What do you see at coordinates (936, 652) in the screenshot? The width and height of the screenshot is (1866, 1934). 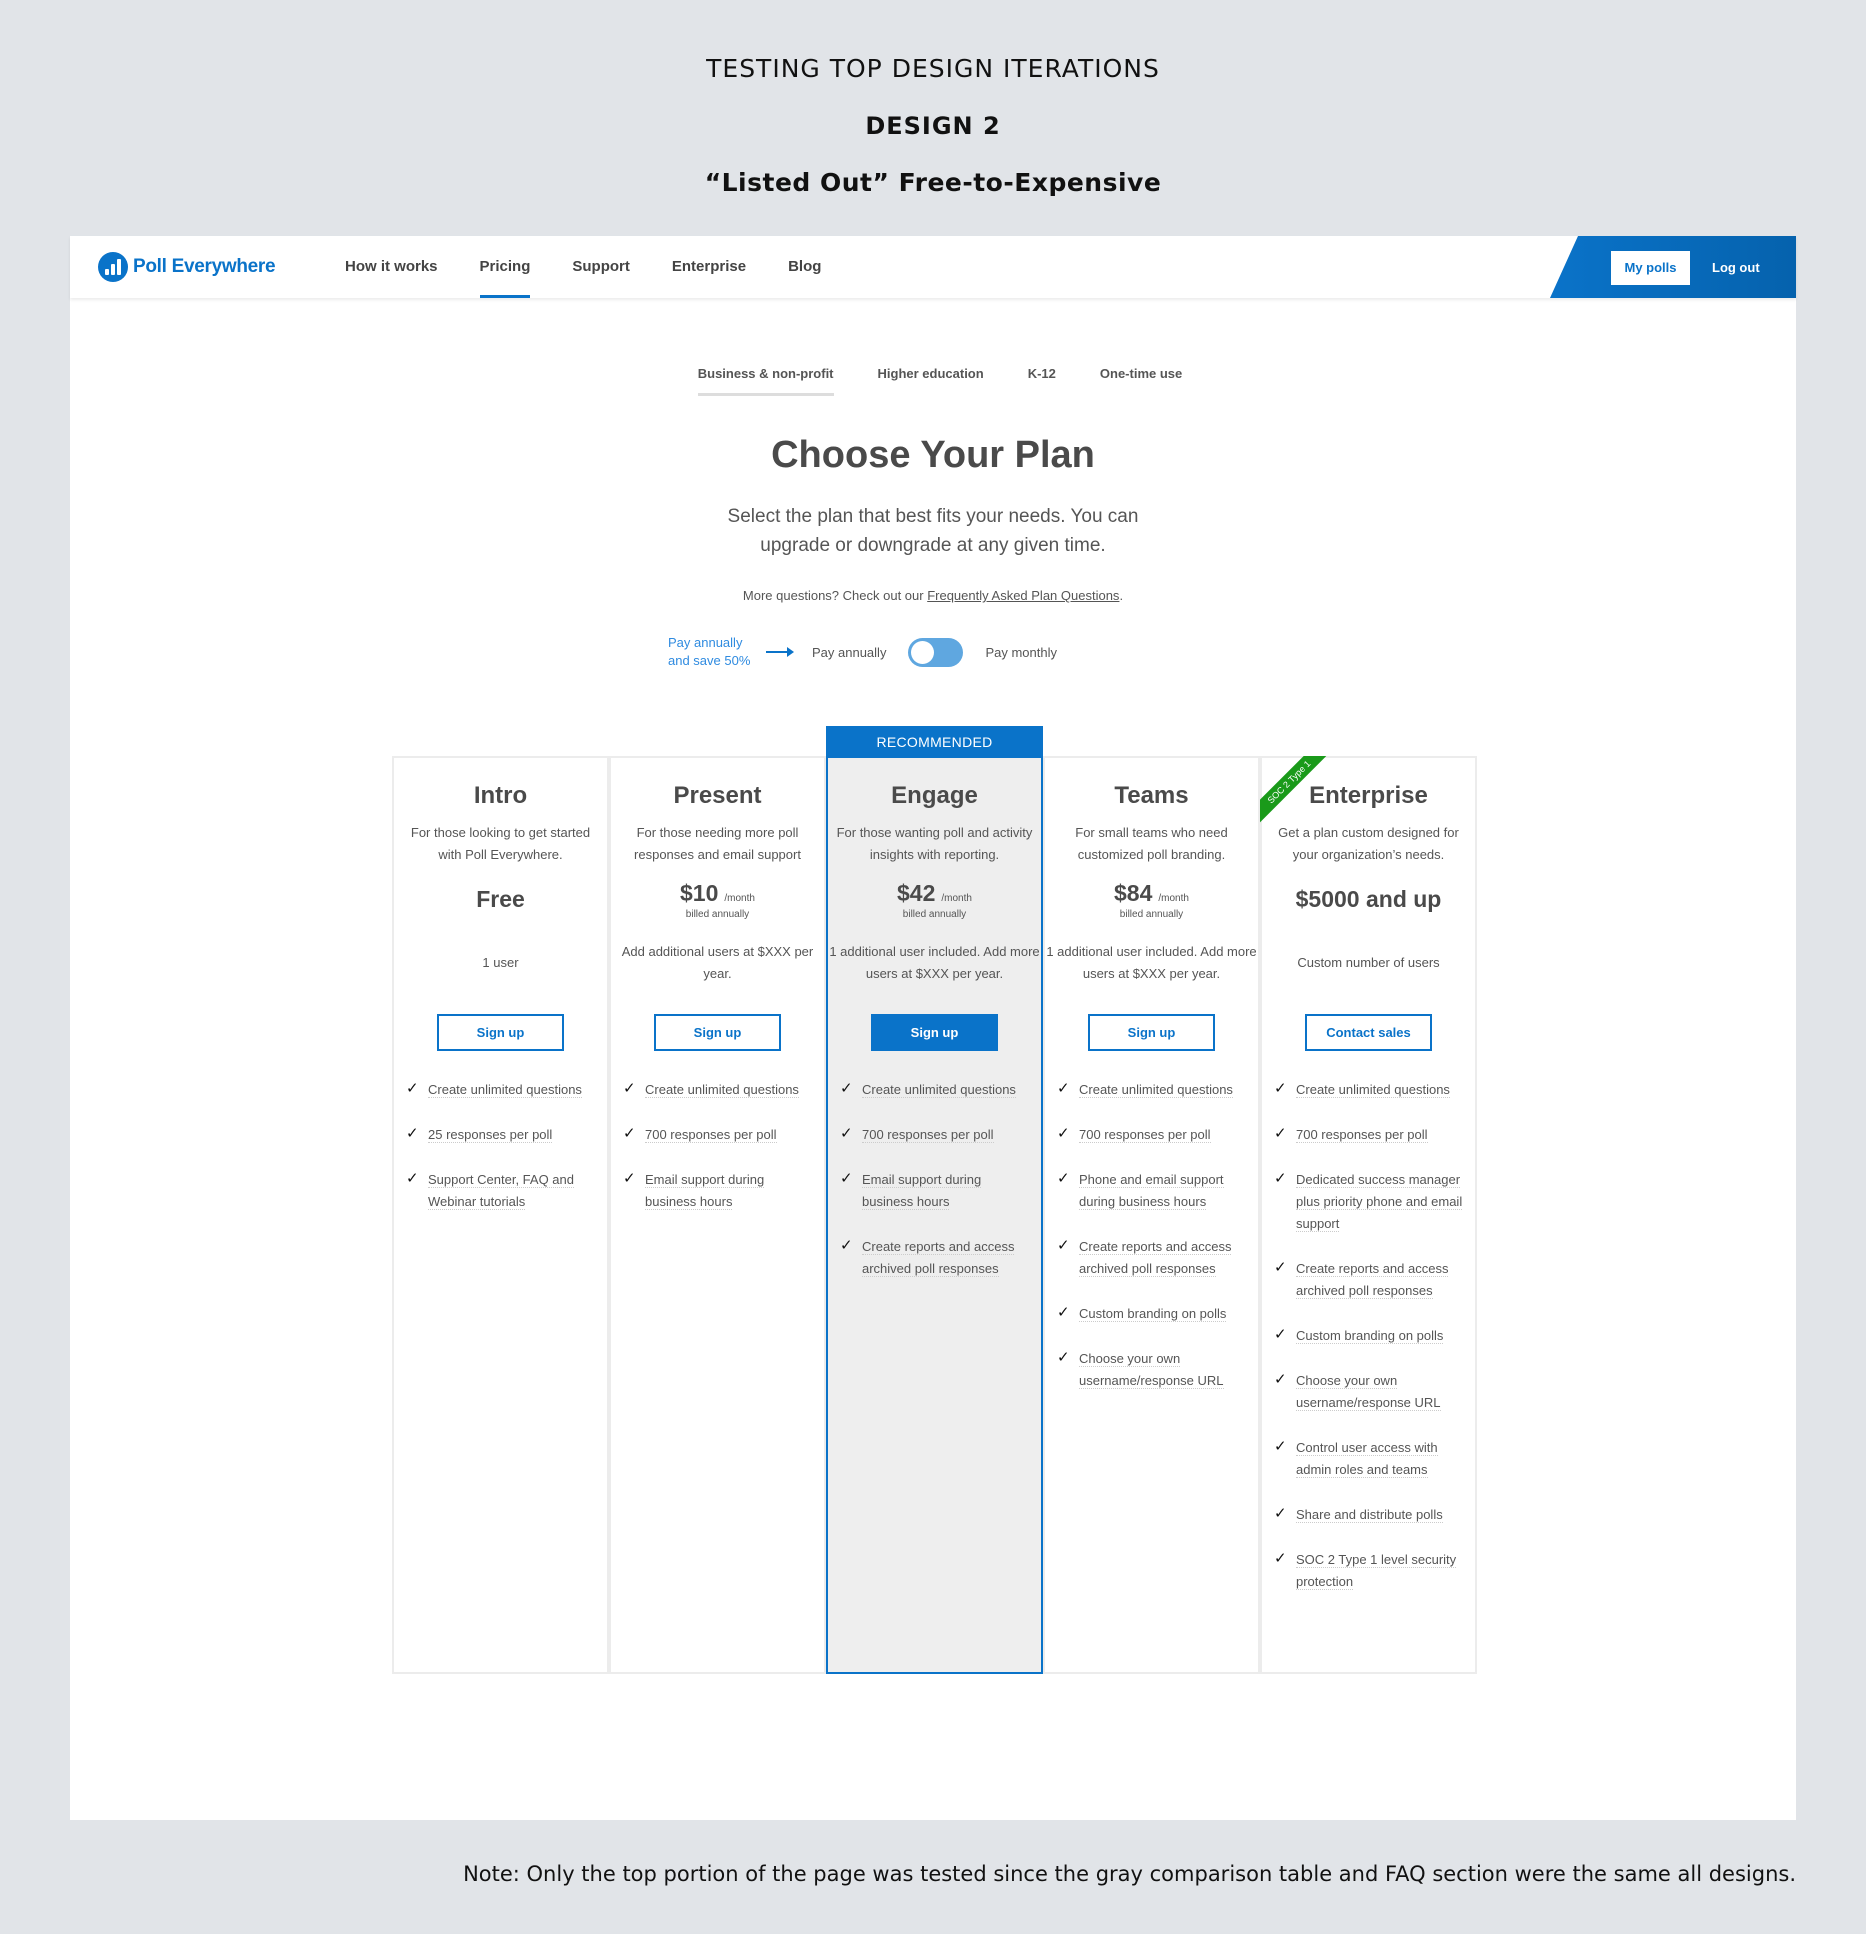 I see `billing-period-toggle` at bounding box center [936, 652].